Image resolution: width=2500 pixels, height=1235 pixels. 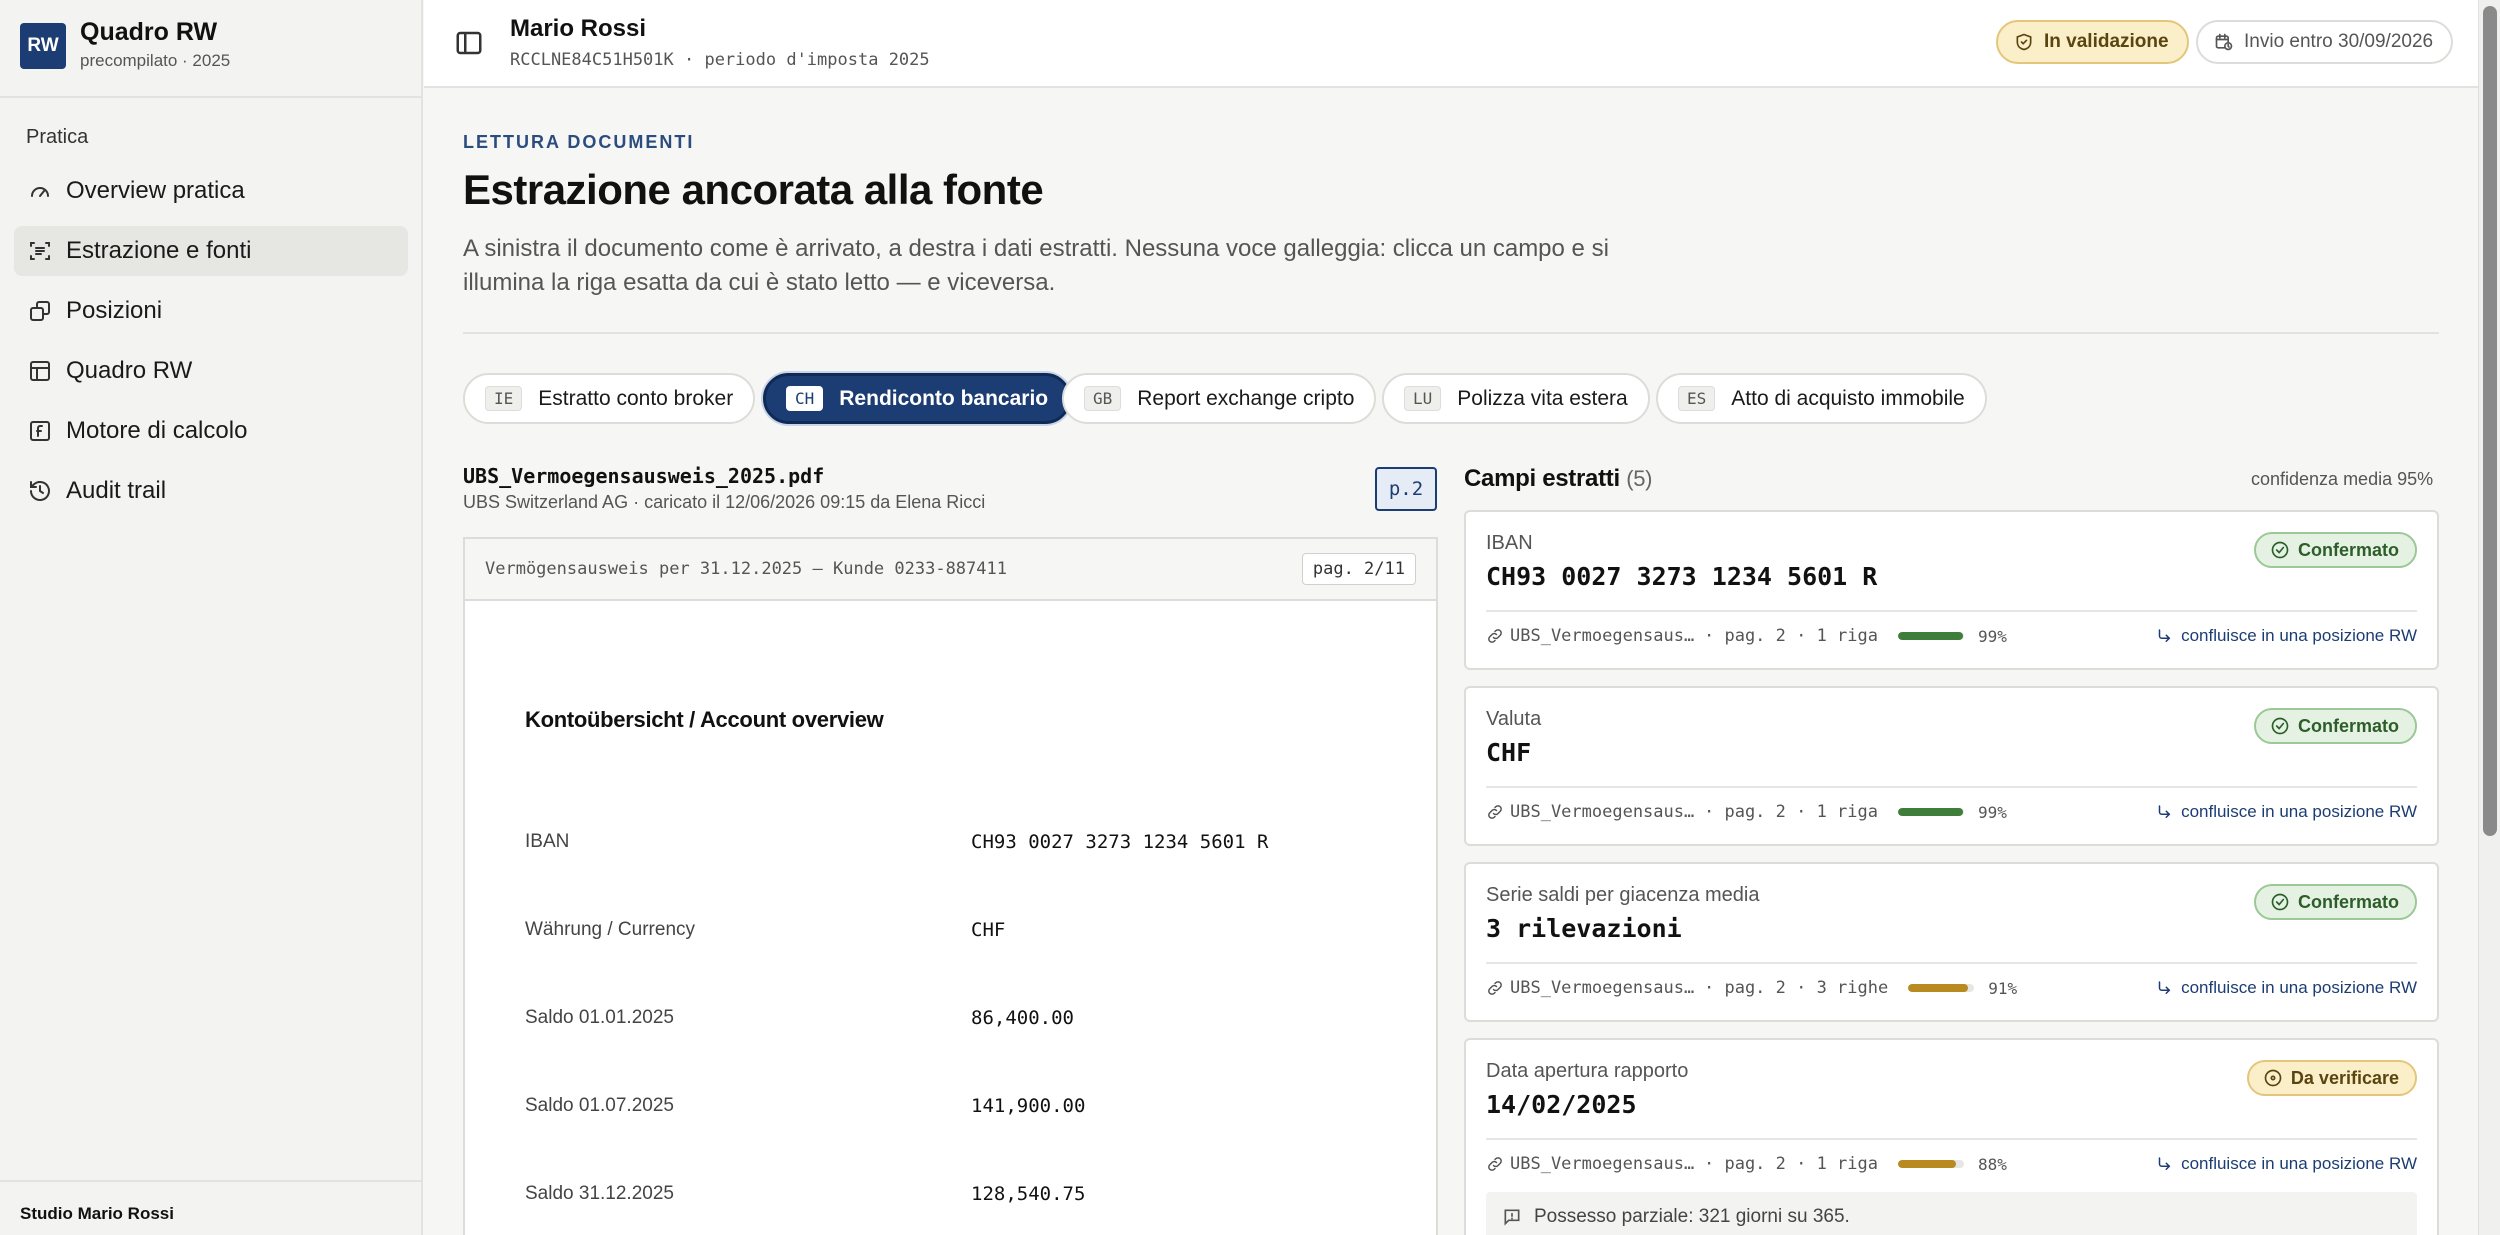 What do you see at coordinates (211, 431) in the screenshot?
I see `sidebar-item-calc-engine: Motore di calcolo` at bounding box center [211, 431].